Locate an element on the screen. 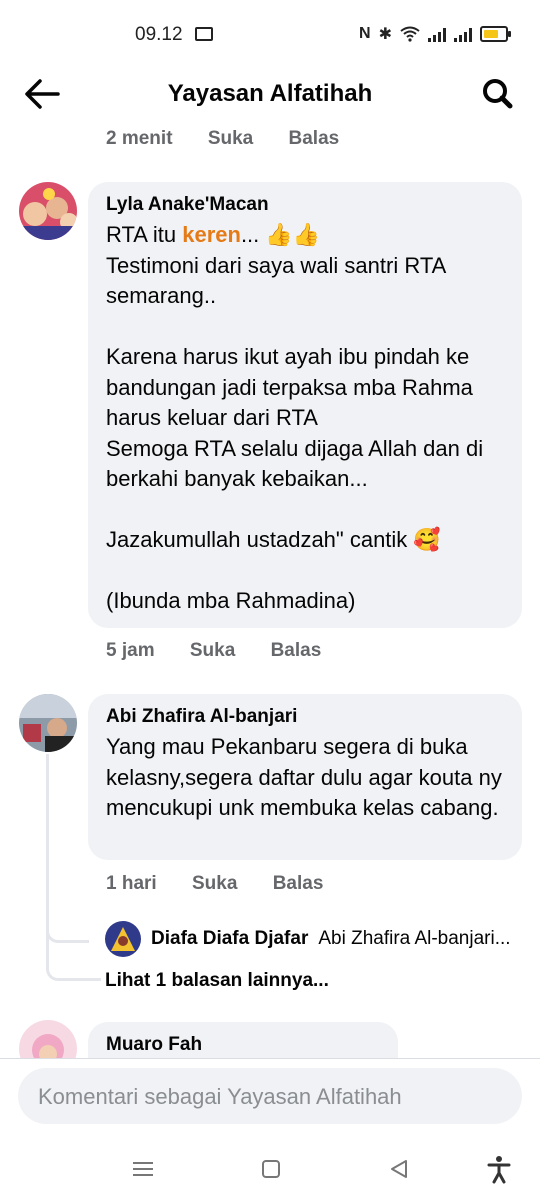 The image size is (540, 1200). wifi-icon is located at coordinates (410, 34).